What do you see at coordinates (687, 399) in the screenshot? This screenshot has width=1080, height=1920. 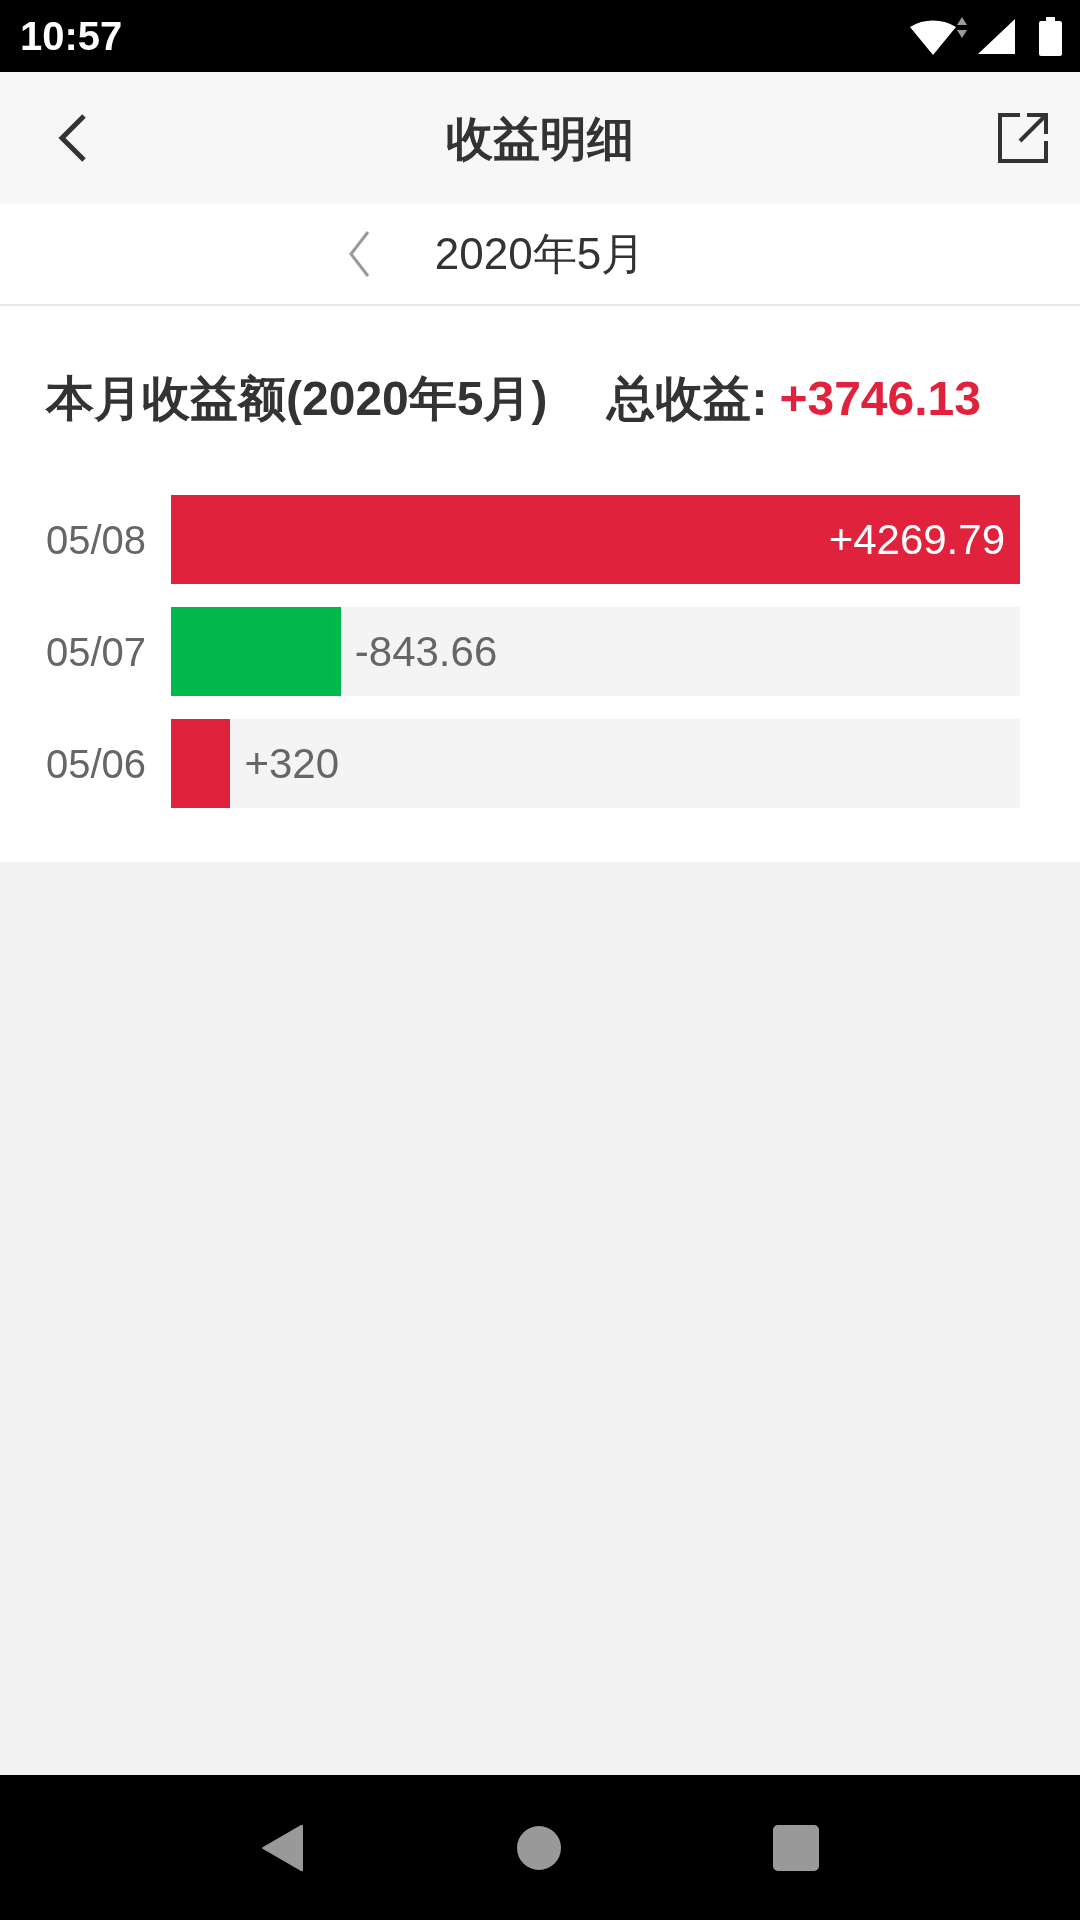 I see `total-label: 总收益:` at bounding box center [687, 399].